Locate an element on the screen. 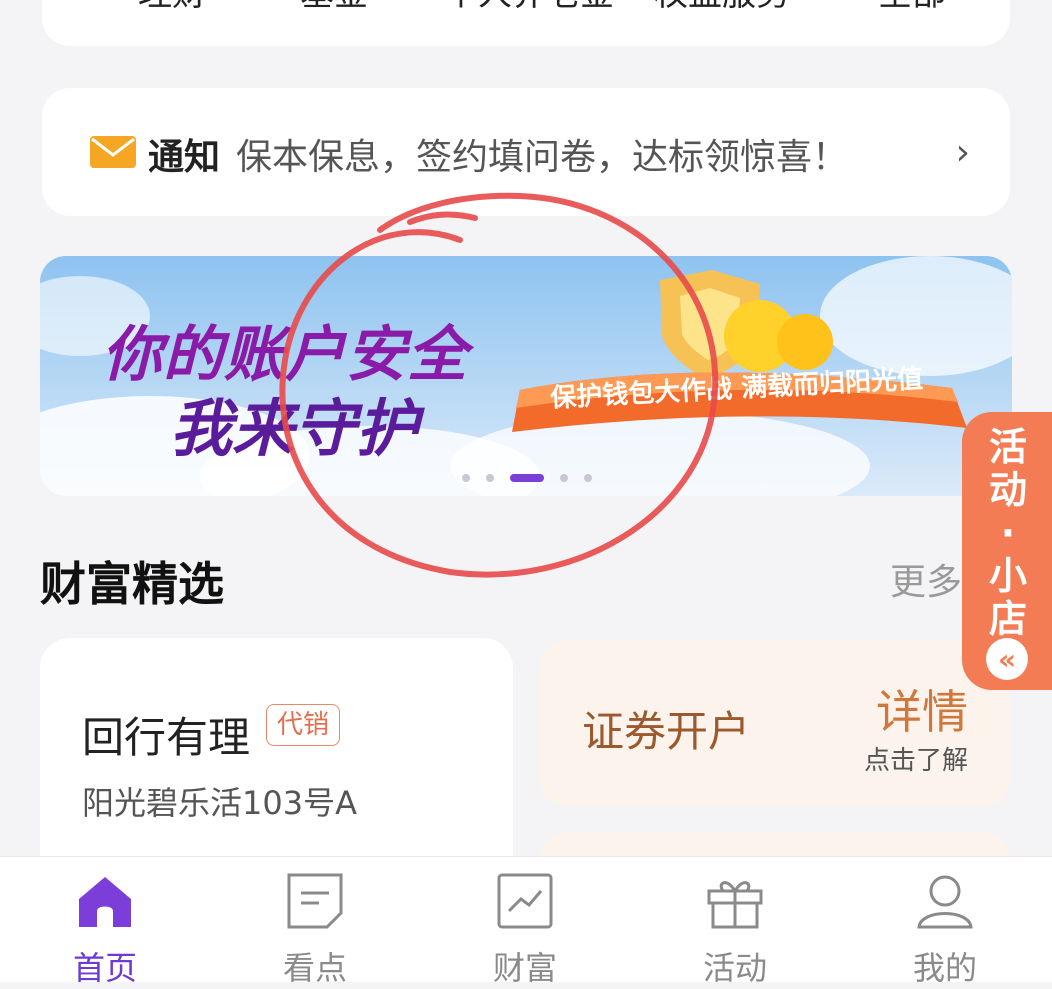 This screenshot has height=989, width=1052. product-subtitle: 阳光碧乐活103号A is located at coordinates (219, 803).